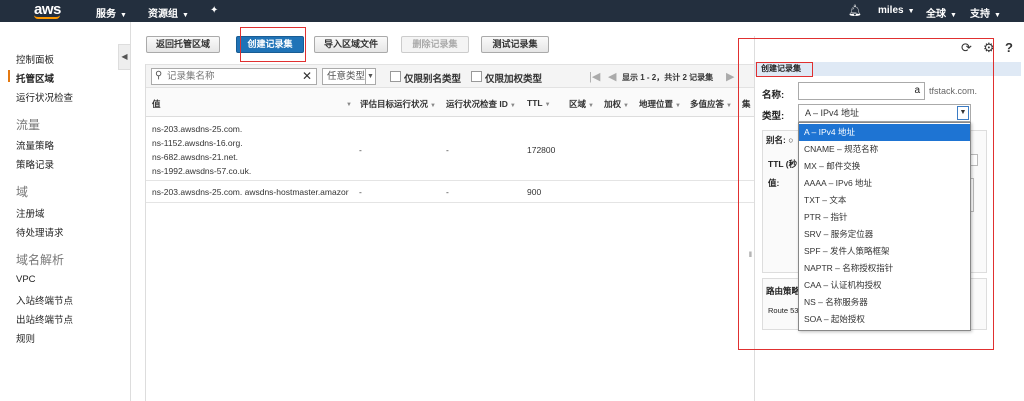 This screenshot has height=401, width=1024. I want to click on row-value-line: ns-1992.awsdns-57.co.uk., so click(202, 171).